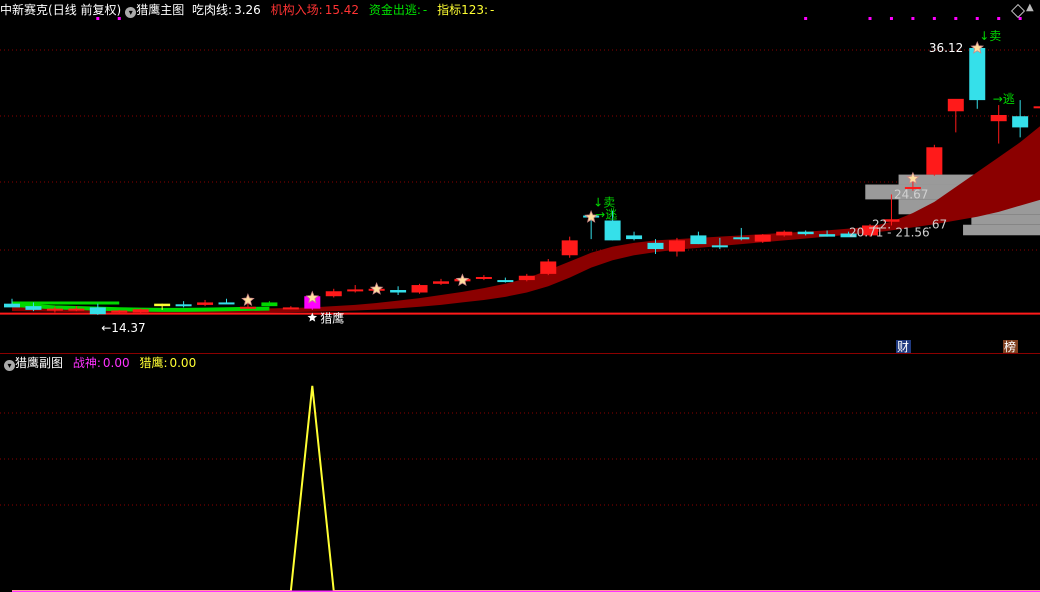 The height and width of the screenshot is (592, 1040). Describe the element at coordinates (296, 10) in the screenshot. I see `ji-gou-label: 机构入场:` at that location.